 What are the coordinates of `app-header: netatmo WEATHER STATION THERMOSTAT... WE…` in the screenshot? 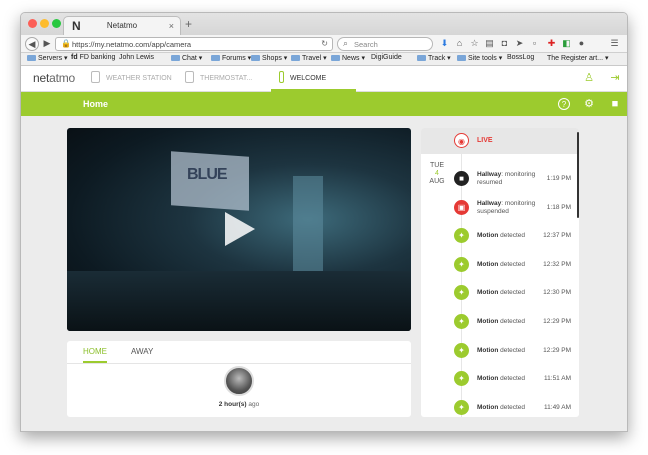 It's located at (324, 79).